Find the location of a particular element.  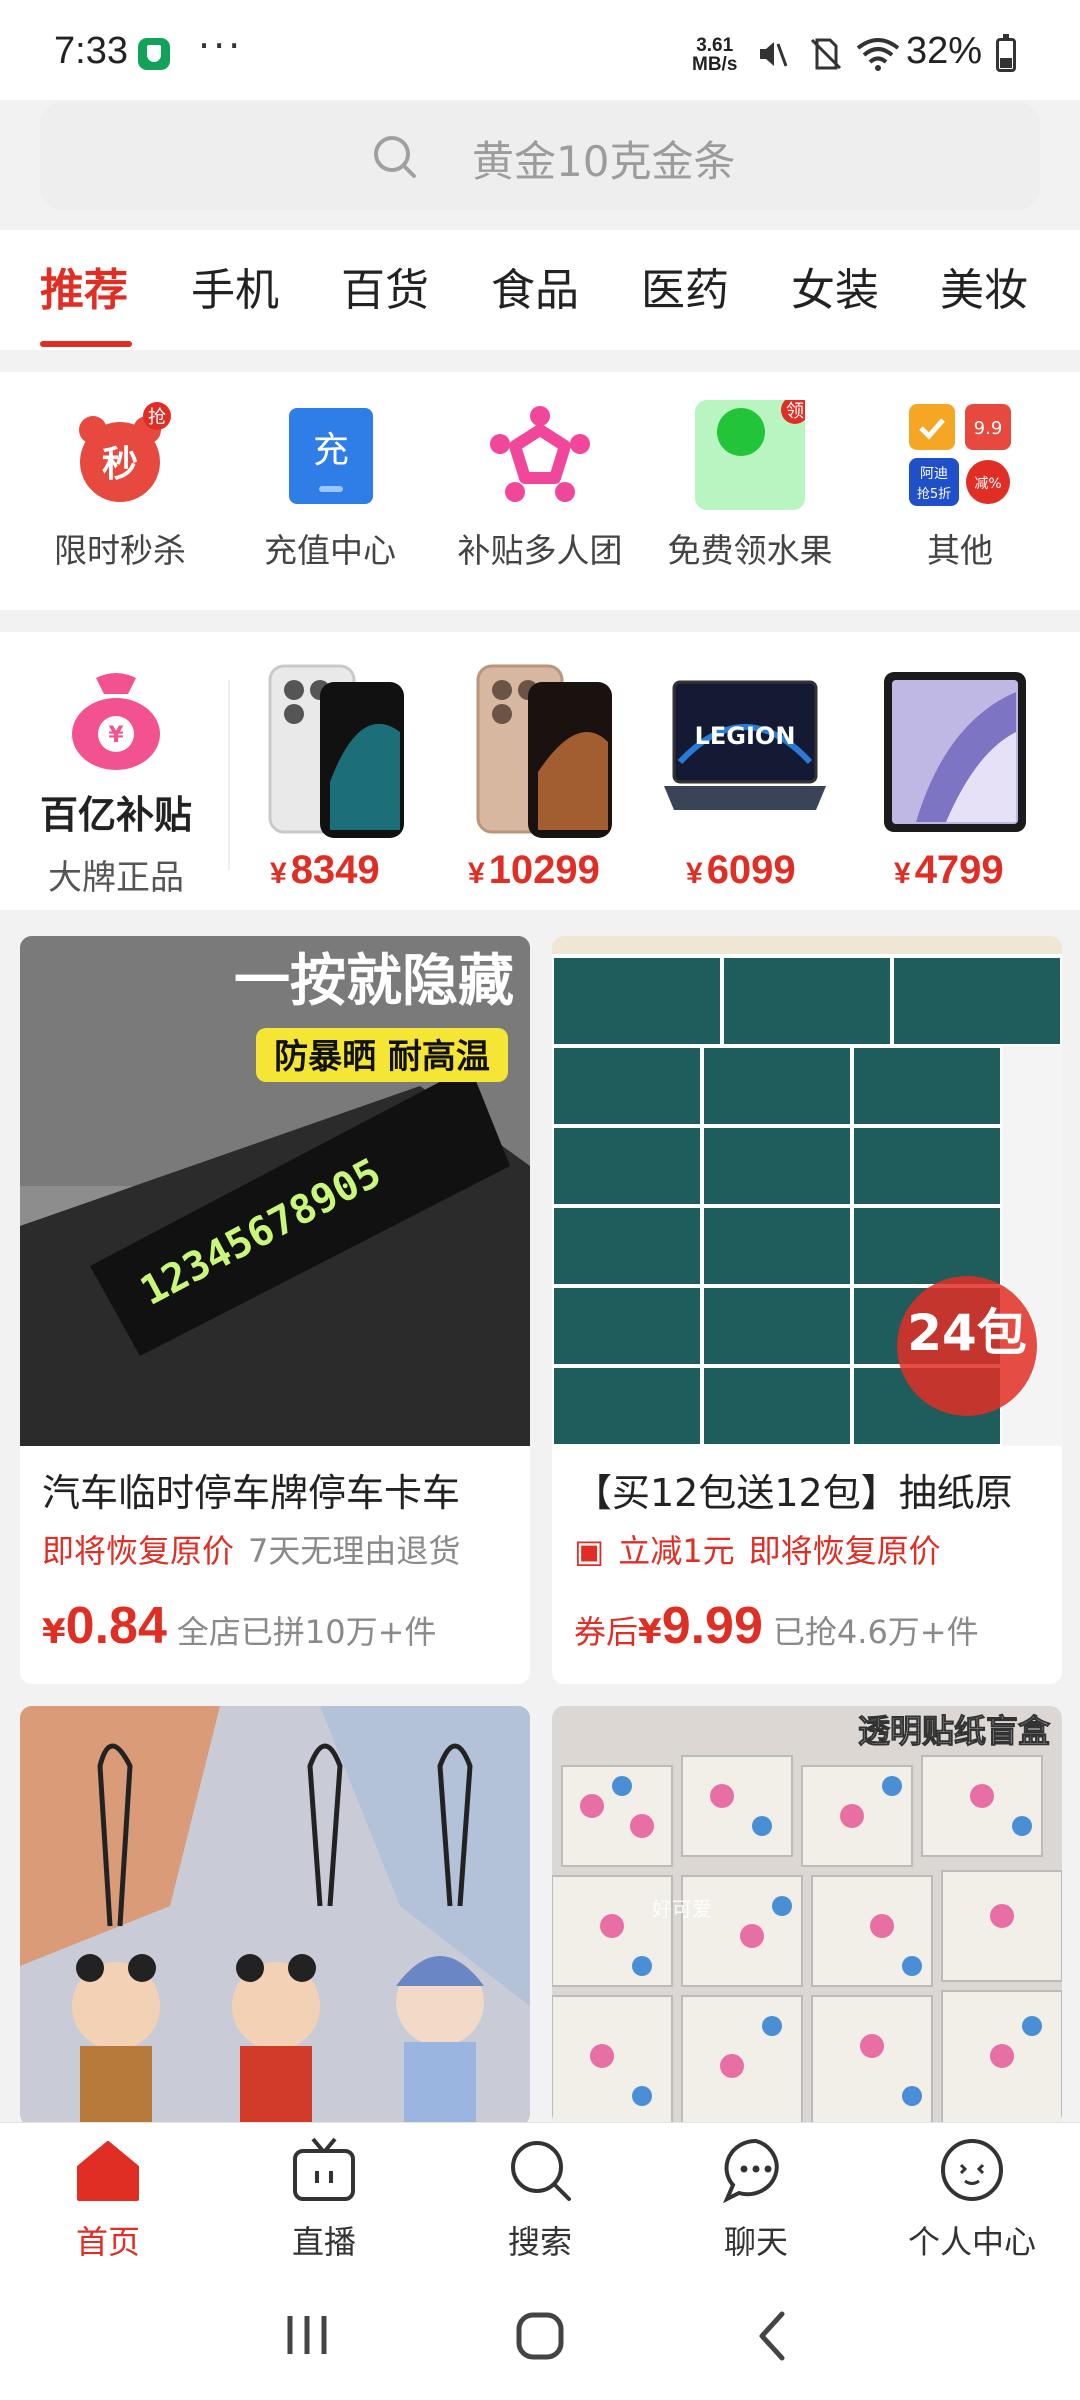

product-price-row: 券后¥9.99 已抢4.6万+件 is located at coordinates (776, 1626).